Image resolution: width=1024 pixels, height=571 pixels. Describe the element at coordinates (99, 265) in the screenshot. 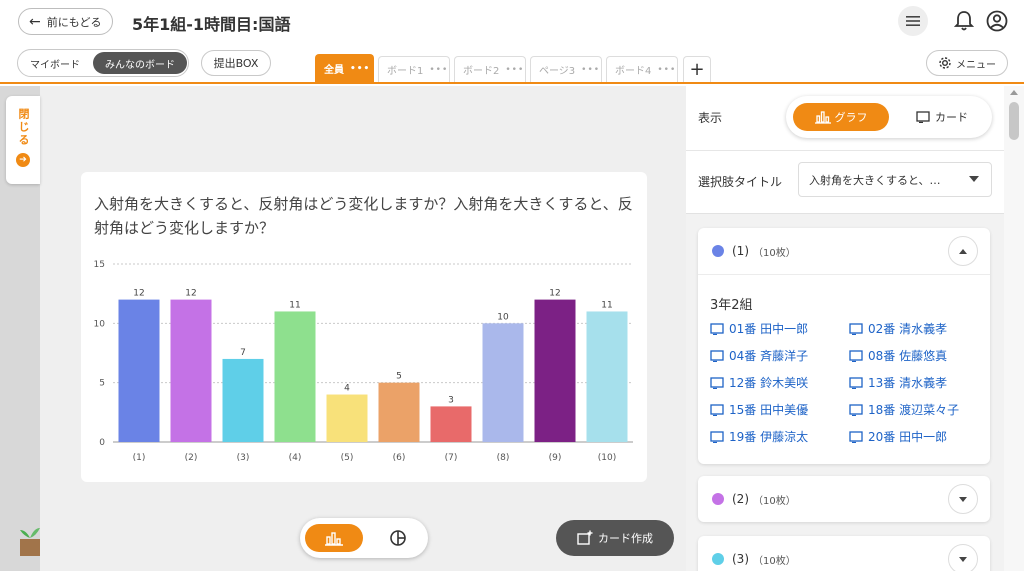

I see `y-tick-label: 15` at that location.